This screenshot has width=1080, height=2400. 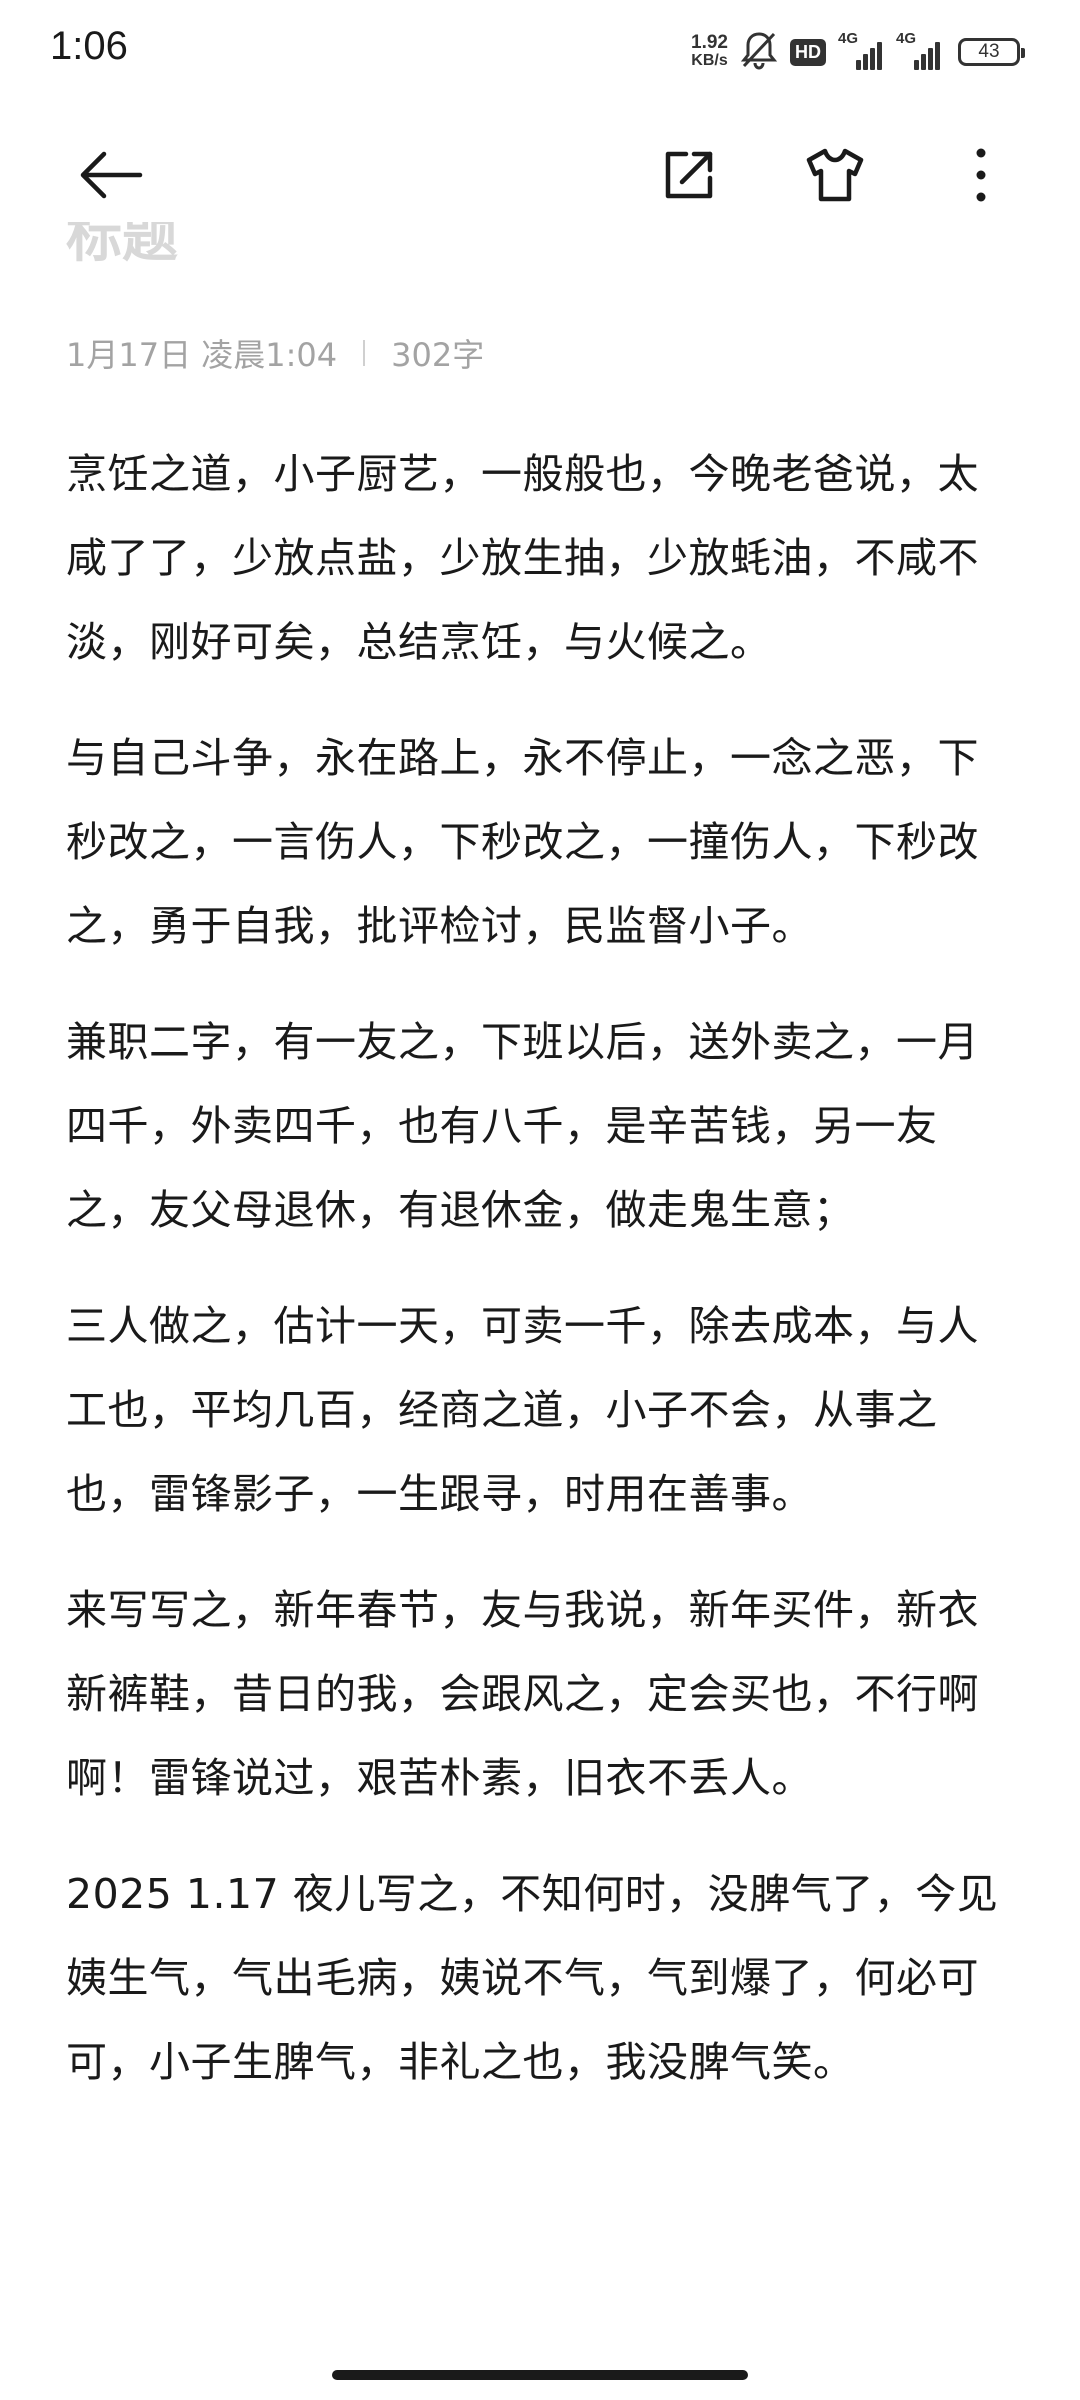 I want to click on note-date: 1月17日 凌晨1:04, so click(x=202, y=355).